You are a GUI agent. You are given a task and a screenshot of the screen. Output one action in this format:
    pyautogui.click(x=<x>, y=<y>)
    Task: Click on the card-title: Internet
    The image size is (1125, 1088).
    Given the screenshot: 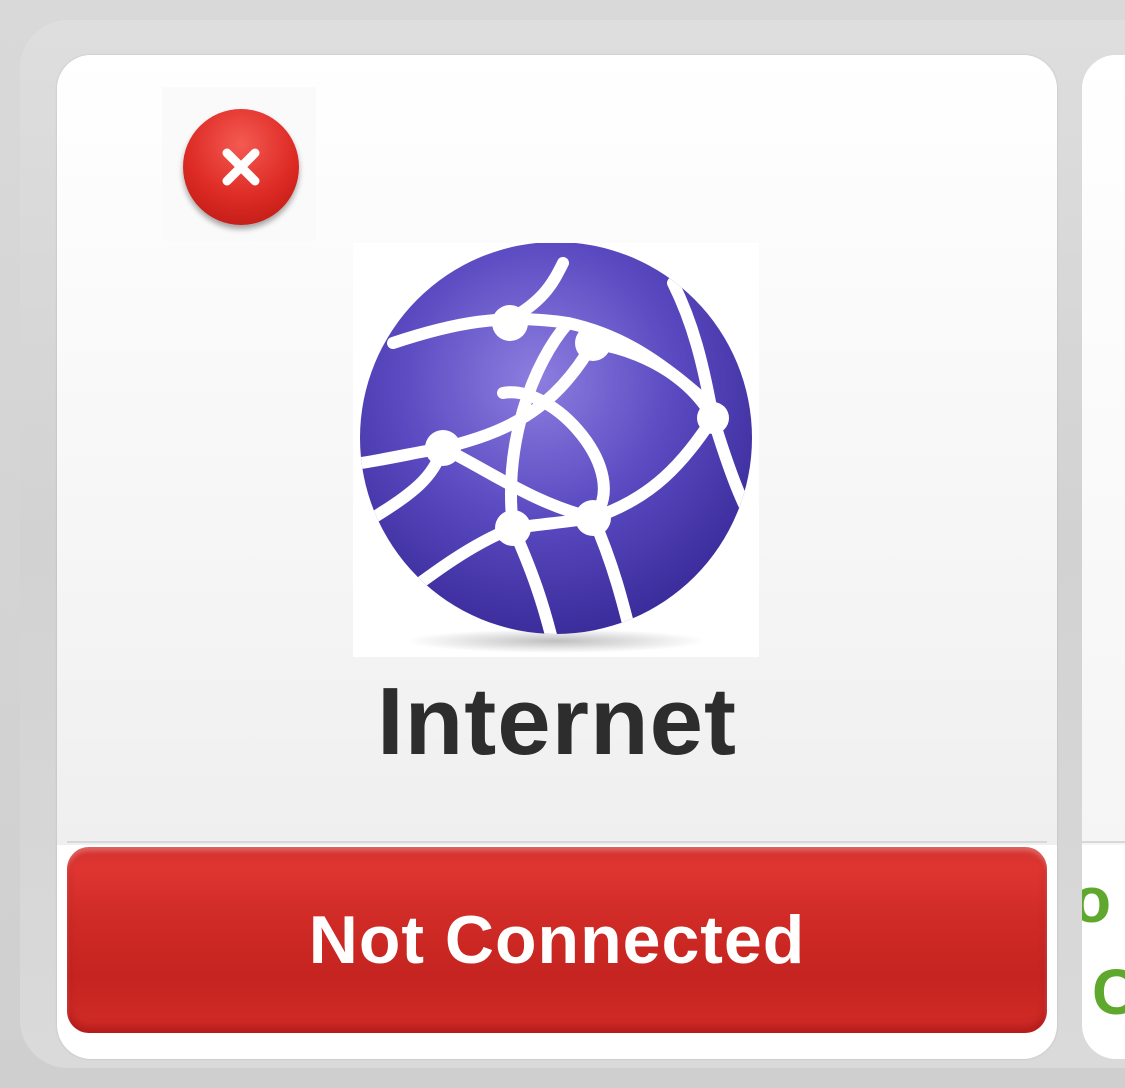 What is the action you would take?
    pyautogui.click(x=557, y=721)
    